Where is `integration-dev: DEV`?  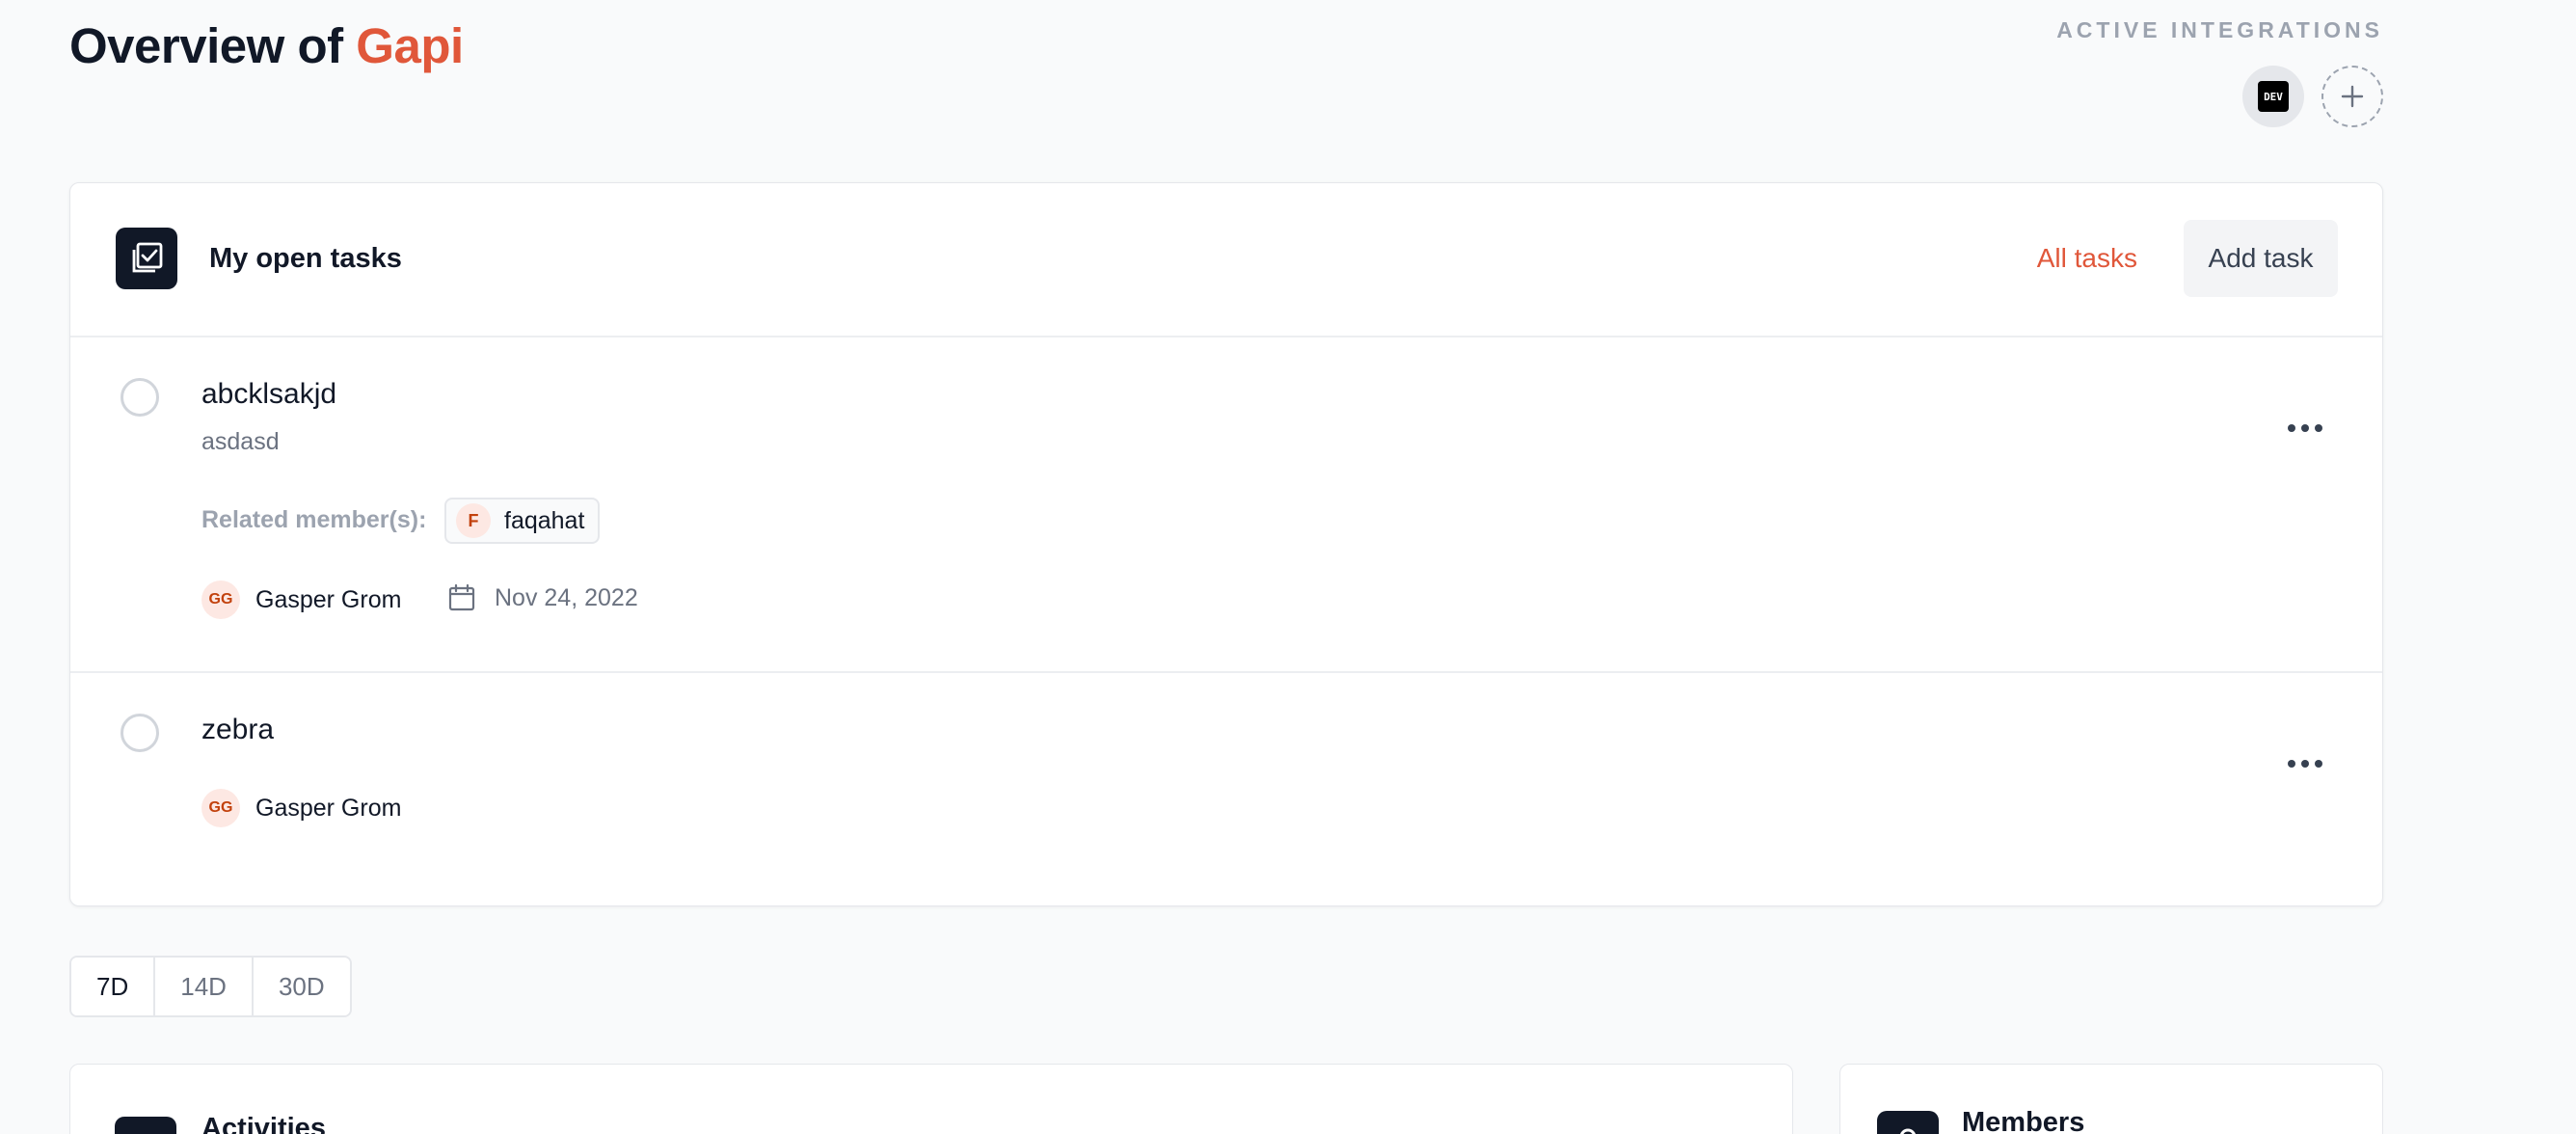
integration-dev: DEV is located at coordinates (2273, 96).